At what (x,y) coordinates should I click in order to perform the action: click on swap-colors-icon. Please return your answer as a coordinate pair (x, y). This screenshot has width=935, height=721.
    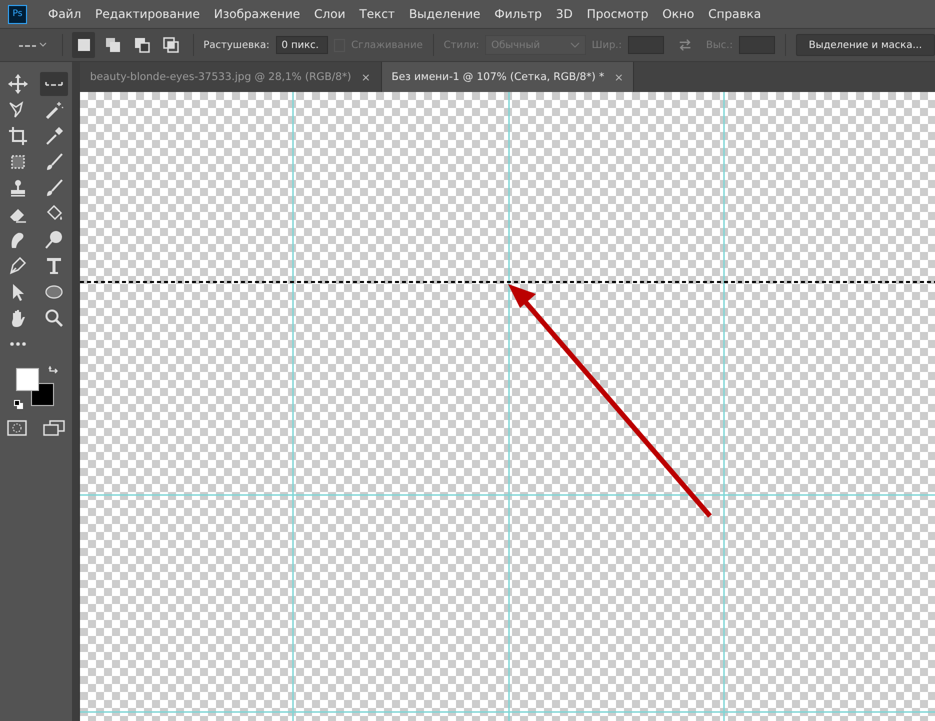
    Looking at the image, I should click on (53, 371).